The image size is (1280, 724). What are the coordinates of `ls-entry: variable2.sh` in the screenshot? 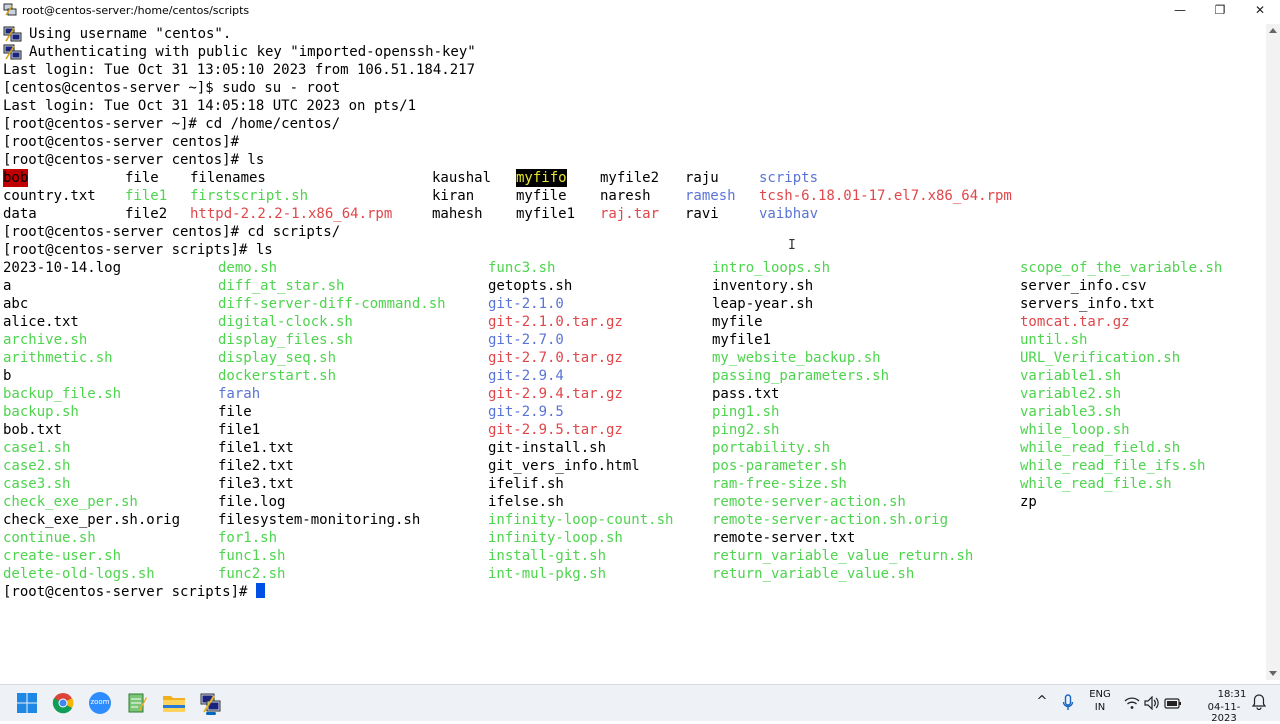 It's located at (1071, 394).